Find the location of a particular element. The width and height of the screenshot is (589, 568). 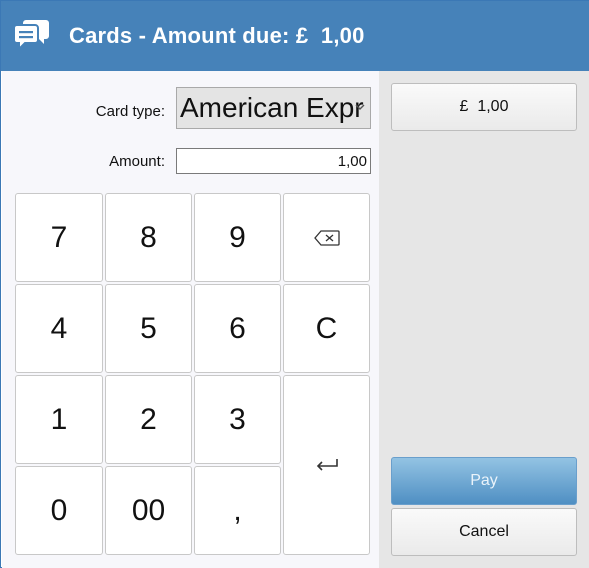

key-00: 00 is located at coordinates (148, 510).